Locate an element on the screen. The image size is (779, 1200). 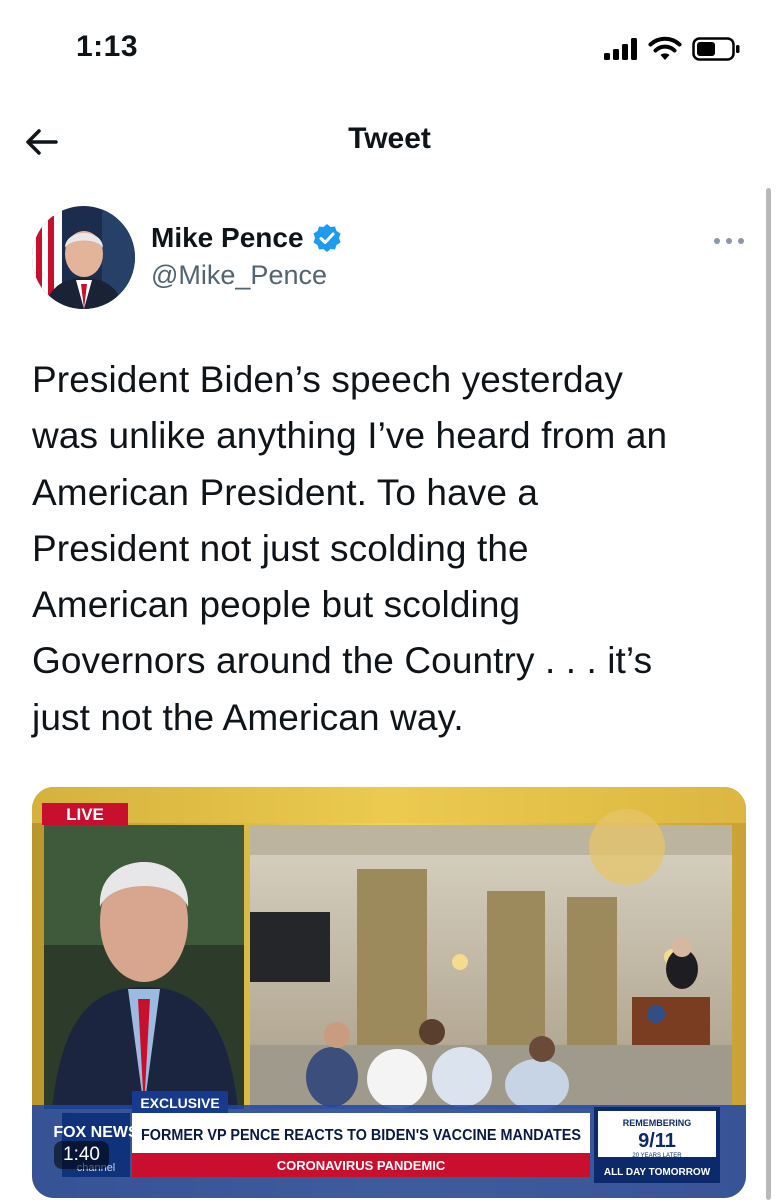
video-subheadline: CORONAVIRUS PANDEMIC is located at coordinates (361, 1165).